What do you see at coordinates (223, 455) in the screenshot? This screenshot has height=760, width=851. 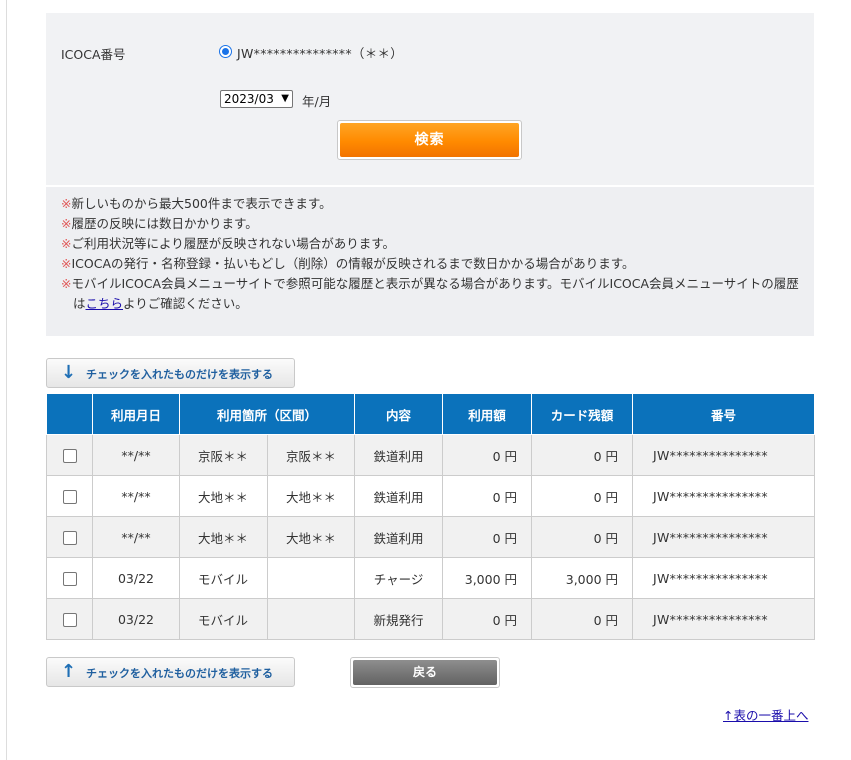 I see `from-cell: 京阪＊＊` at bounding box center [223, 455].